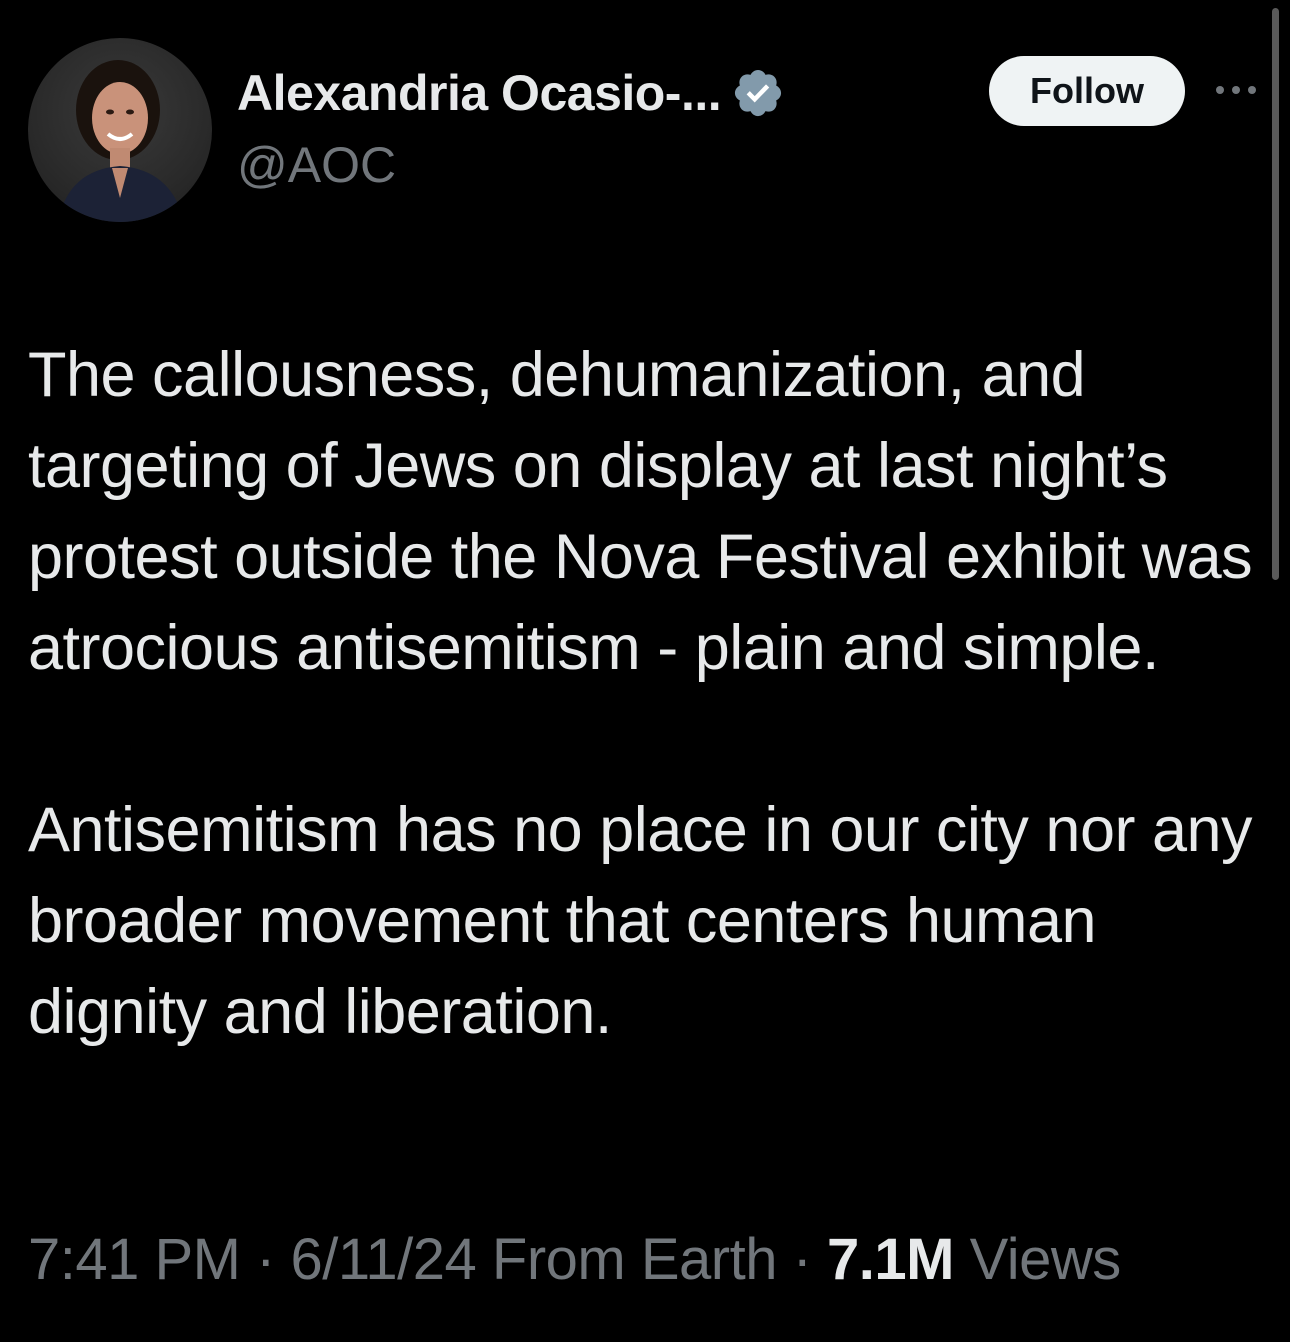  What do you see at coordinates (1275, 294) in the screenshot?
I see `scrollbar` at bounding box center [1275, 294].